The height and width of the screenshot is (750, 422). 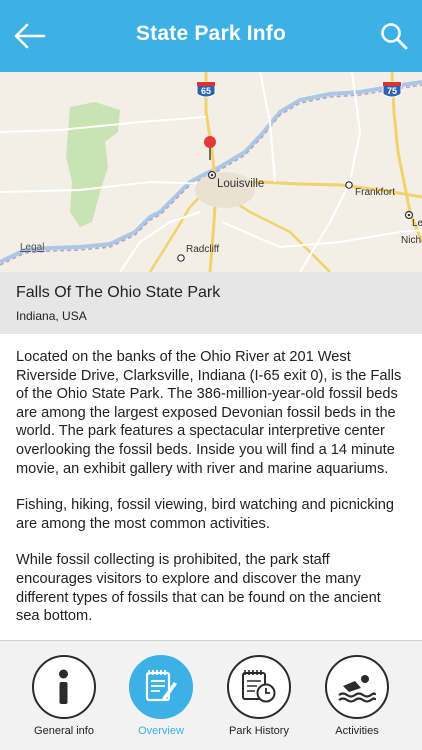 I want to click on tab-overview: Overview, so click(x=161, y=695).